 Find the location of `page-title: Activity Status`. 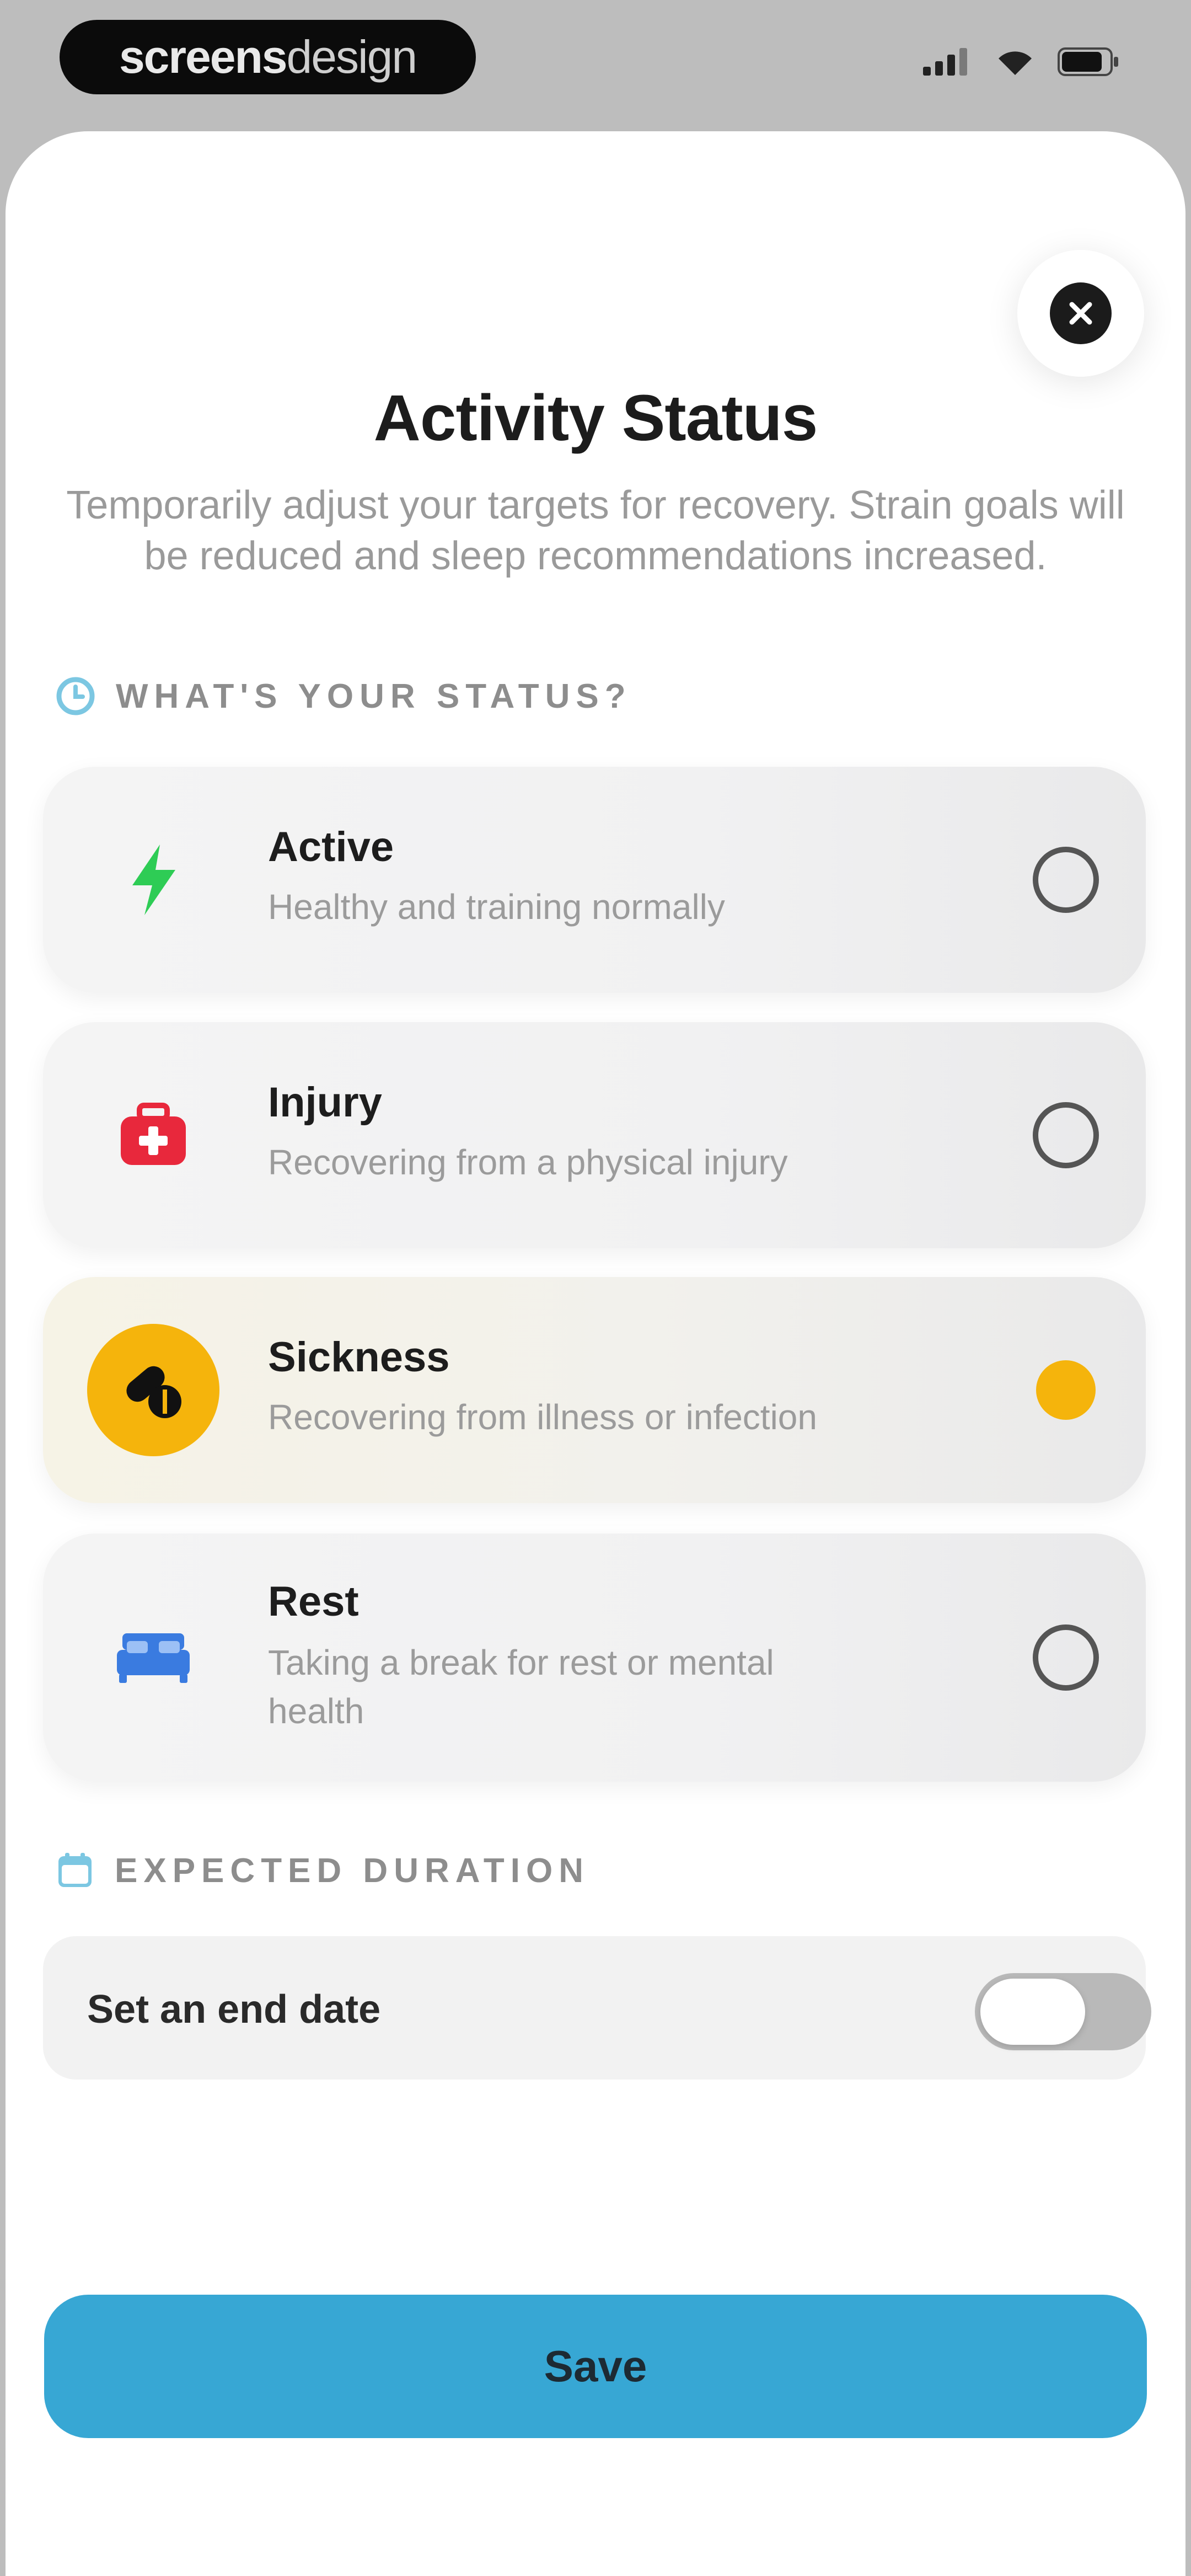

page-title: Activity Status is located at coordinates (595, 418).